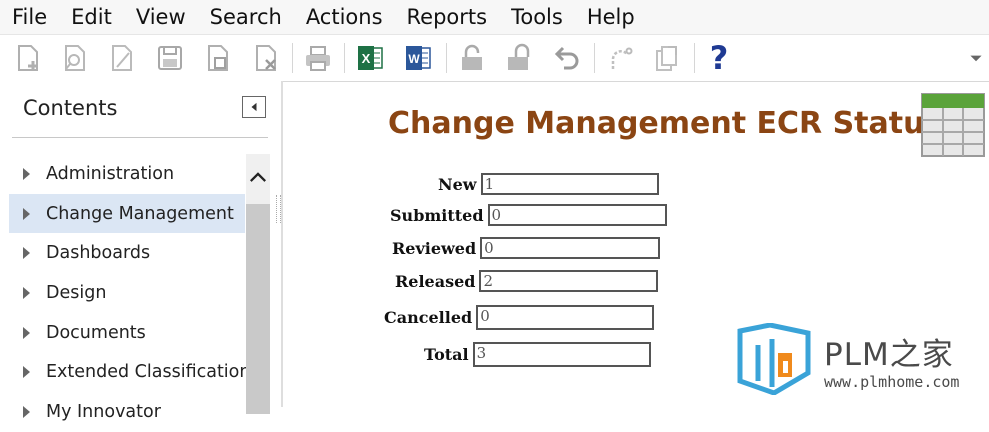 The image size is (989, 432). I want to click on menu-file: File, so click(29, 17).